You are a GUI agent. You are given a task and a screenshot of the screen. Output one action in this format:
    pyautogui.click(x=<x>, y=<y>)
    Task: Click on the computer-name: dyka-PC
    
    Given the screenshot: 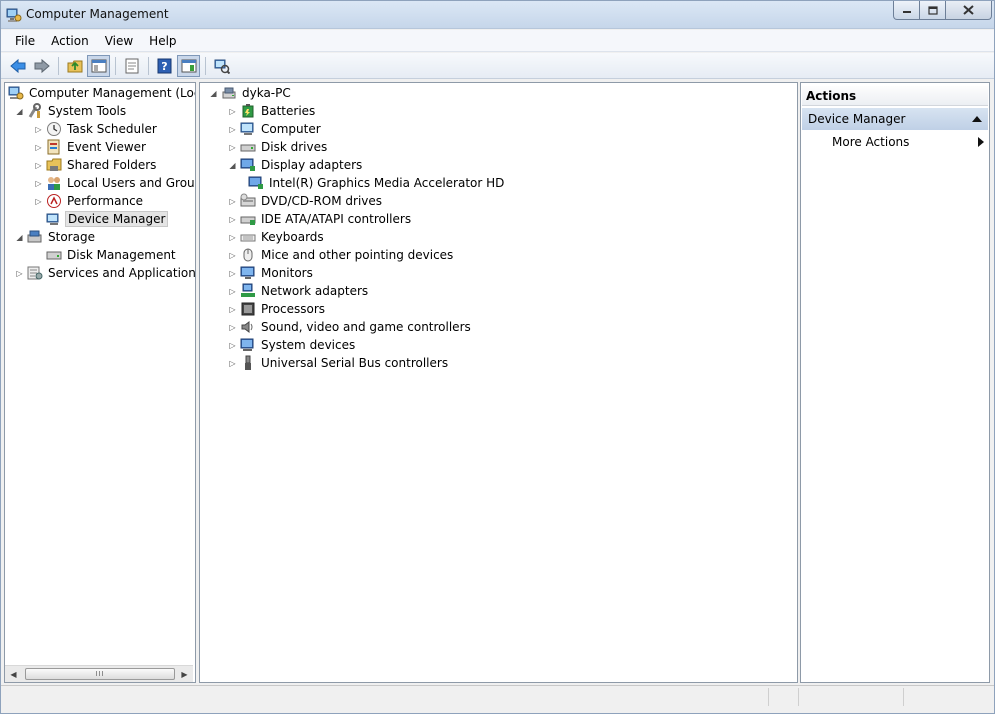 What is the action you would take?
    pyautogui.click(x=266, y=93)
    